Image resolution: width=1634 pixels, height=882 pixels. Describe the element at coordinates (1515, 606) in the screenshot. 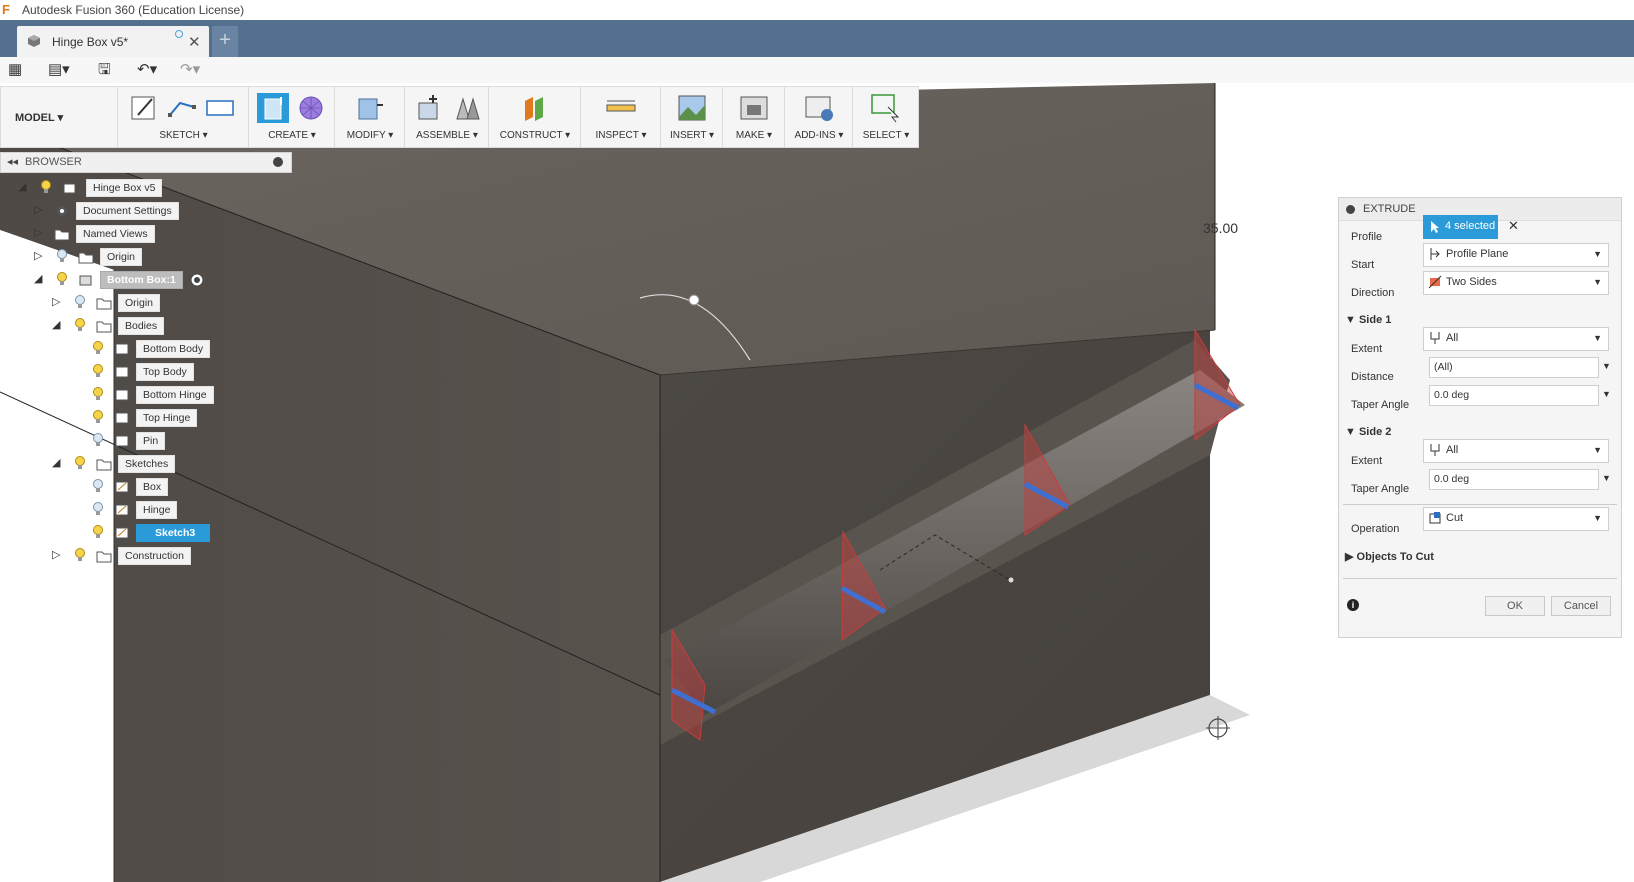

I see `ok-button: OK` at that location.